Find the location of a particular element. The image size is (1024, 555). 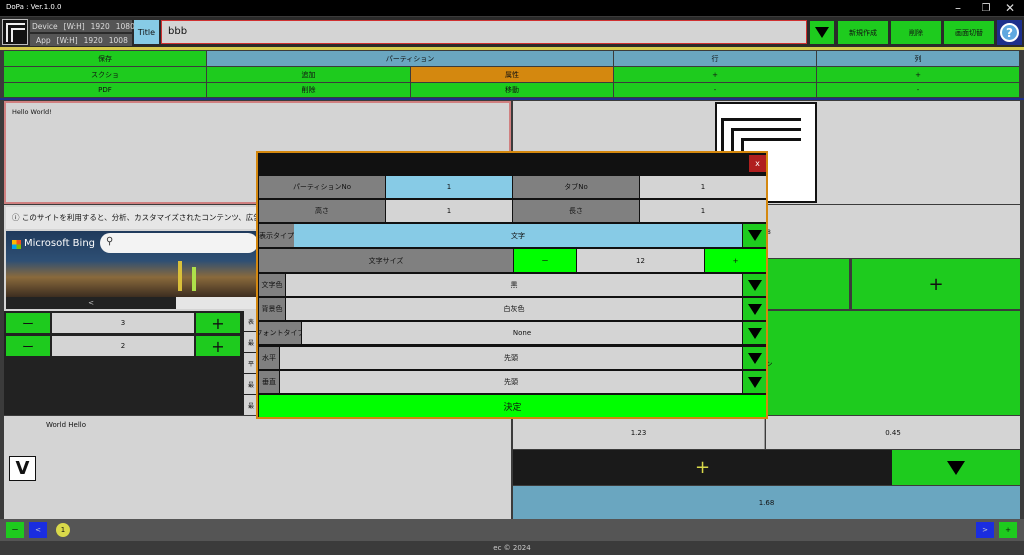

world-text: World Hello is located at coordinates (66, 425).